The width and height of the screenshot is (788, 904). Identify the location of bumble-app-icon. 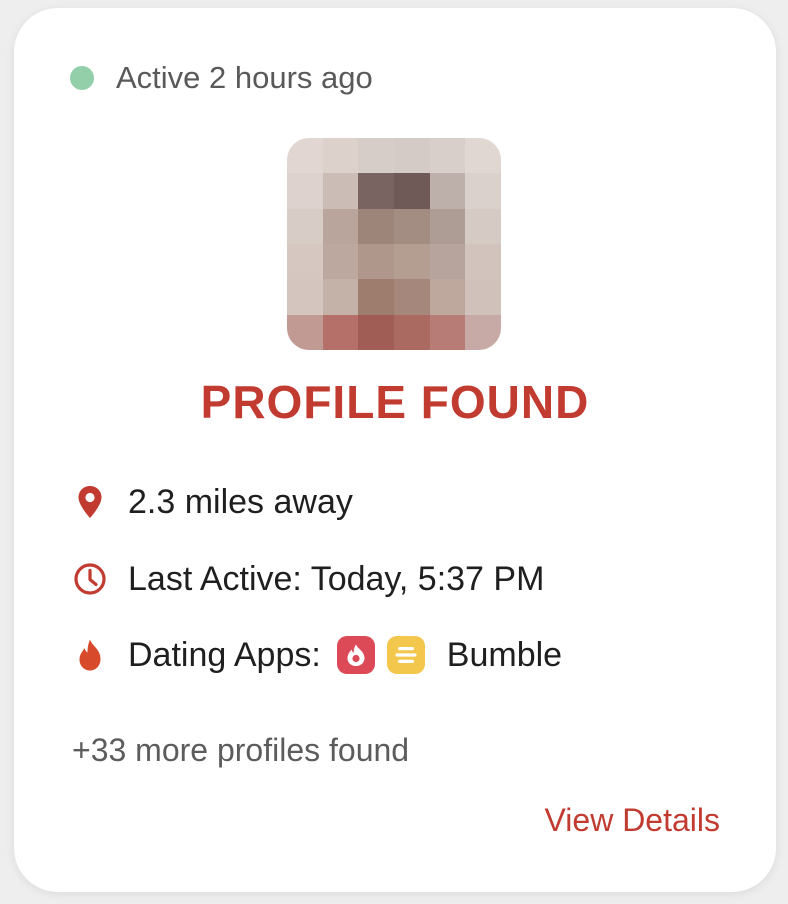
(405, 655).